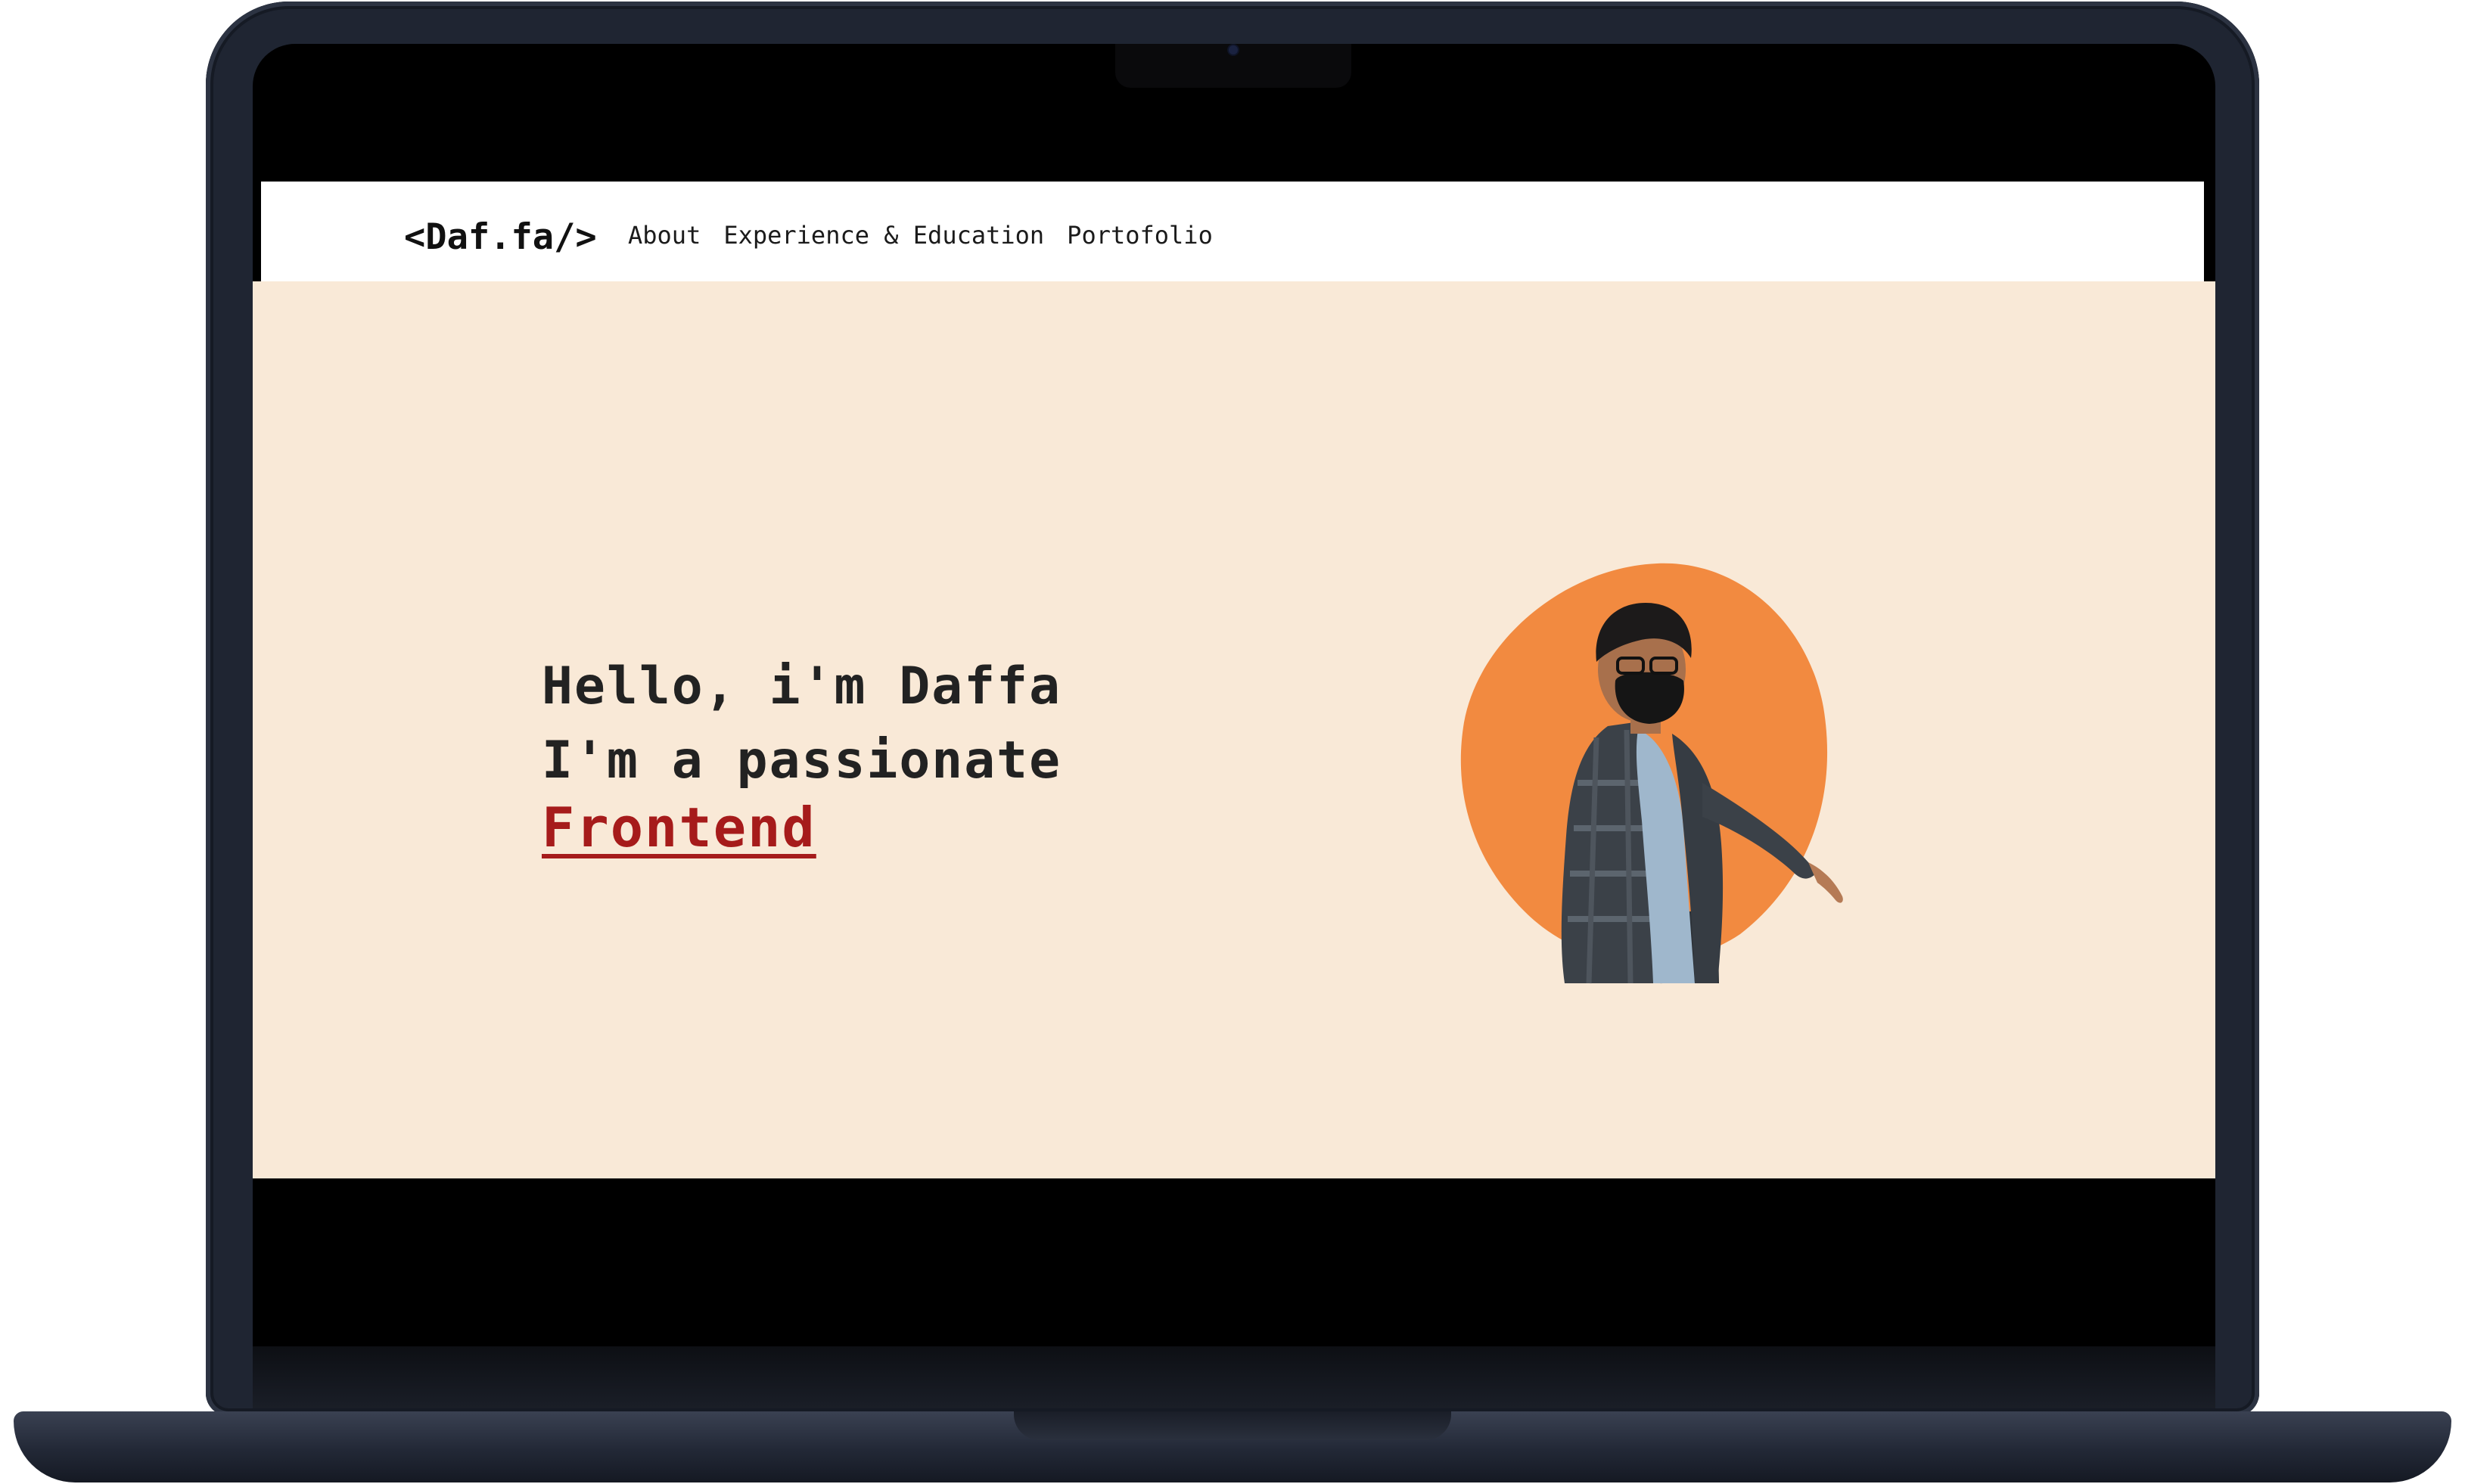  Describe the element at coordinates (802, 760) in the screenshot. I see `hero-tagline: I'm a passionate` at that location.